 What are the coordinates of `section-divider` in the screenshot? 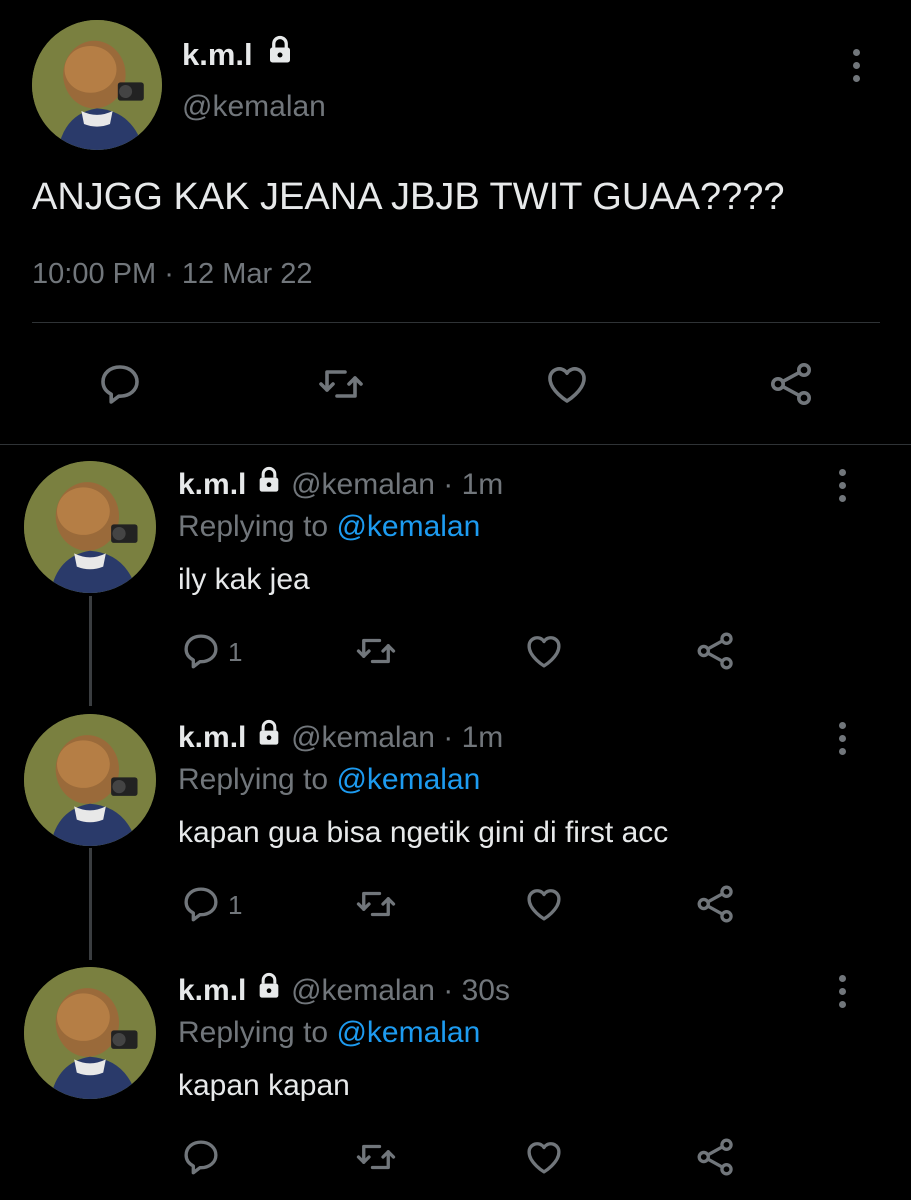 It's located at (455, 444).